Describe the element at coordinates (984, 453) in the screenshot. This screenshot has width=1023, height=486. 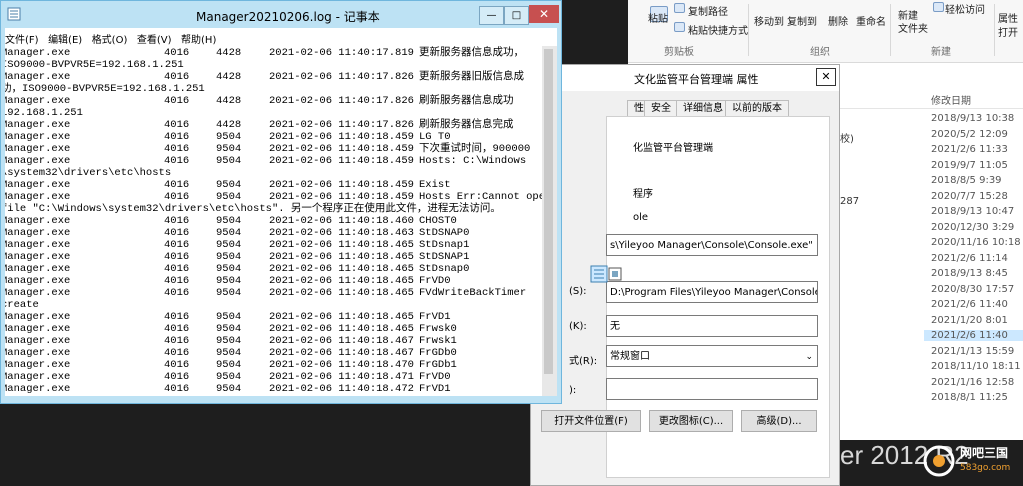
I see `watermark-name: 网吧三国` at that location.